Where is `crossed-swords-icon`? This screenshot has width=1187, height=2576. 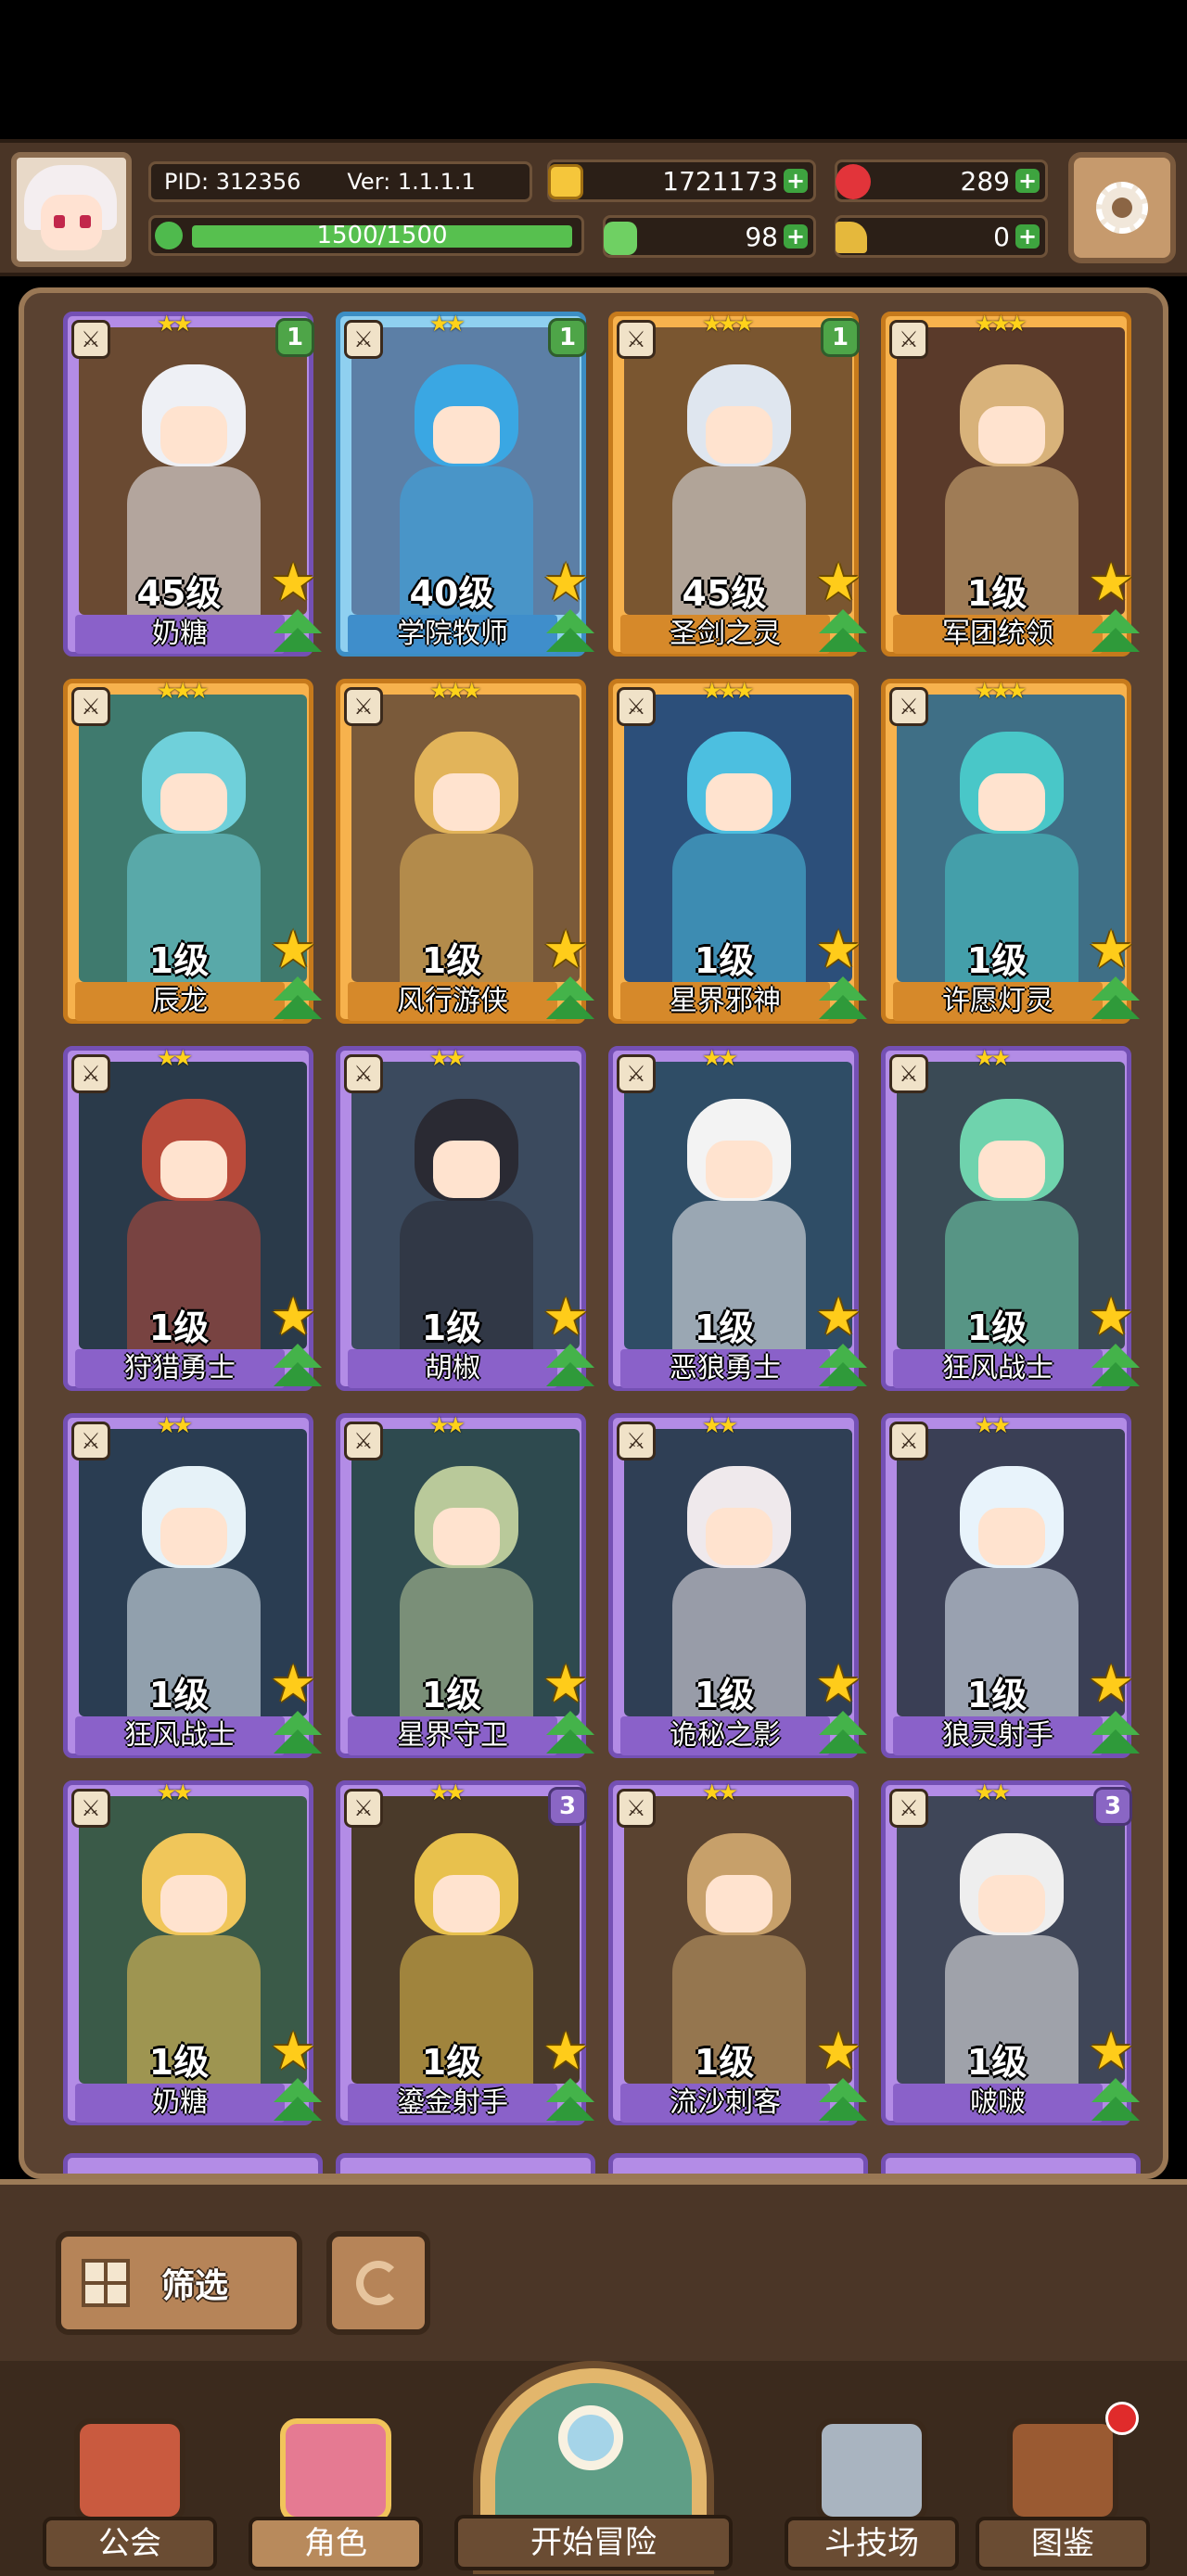 crossed-swords-icon is located at coordinates (871, 2470).